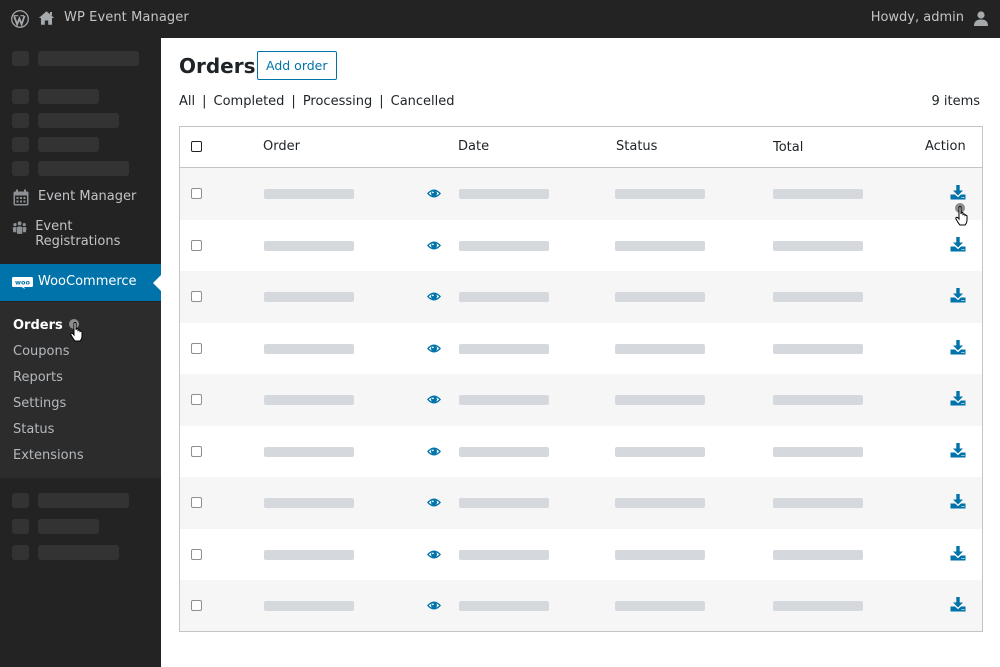 Image resolution: width=1000 pixels, height=667 pixels. What do you see at coordinates (217, 66) in the screenshot?
I see `page-title: Orders` at bounding box center [217, 66].